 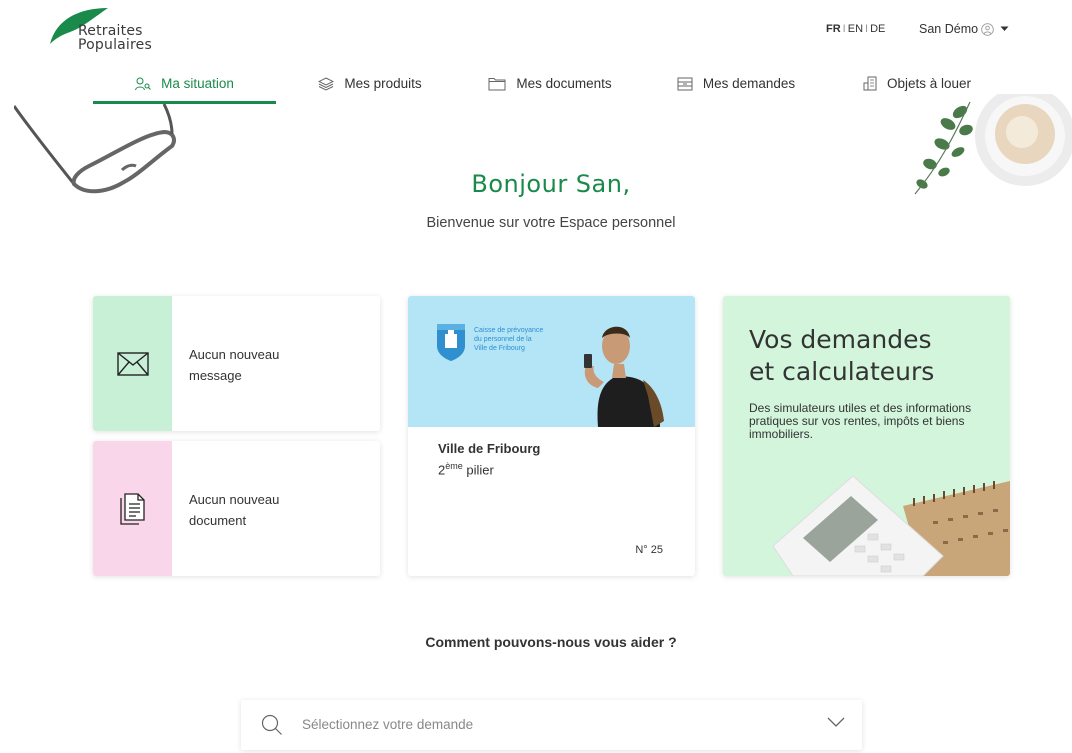 What do you see at coordinates (383, 83) in the screenshot?
I see `nav-label-mes-produits: Mes produits` at bounding box center [383, 83].